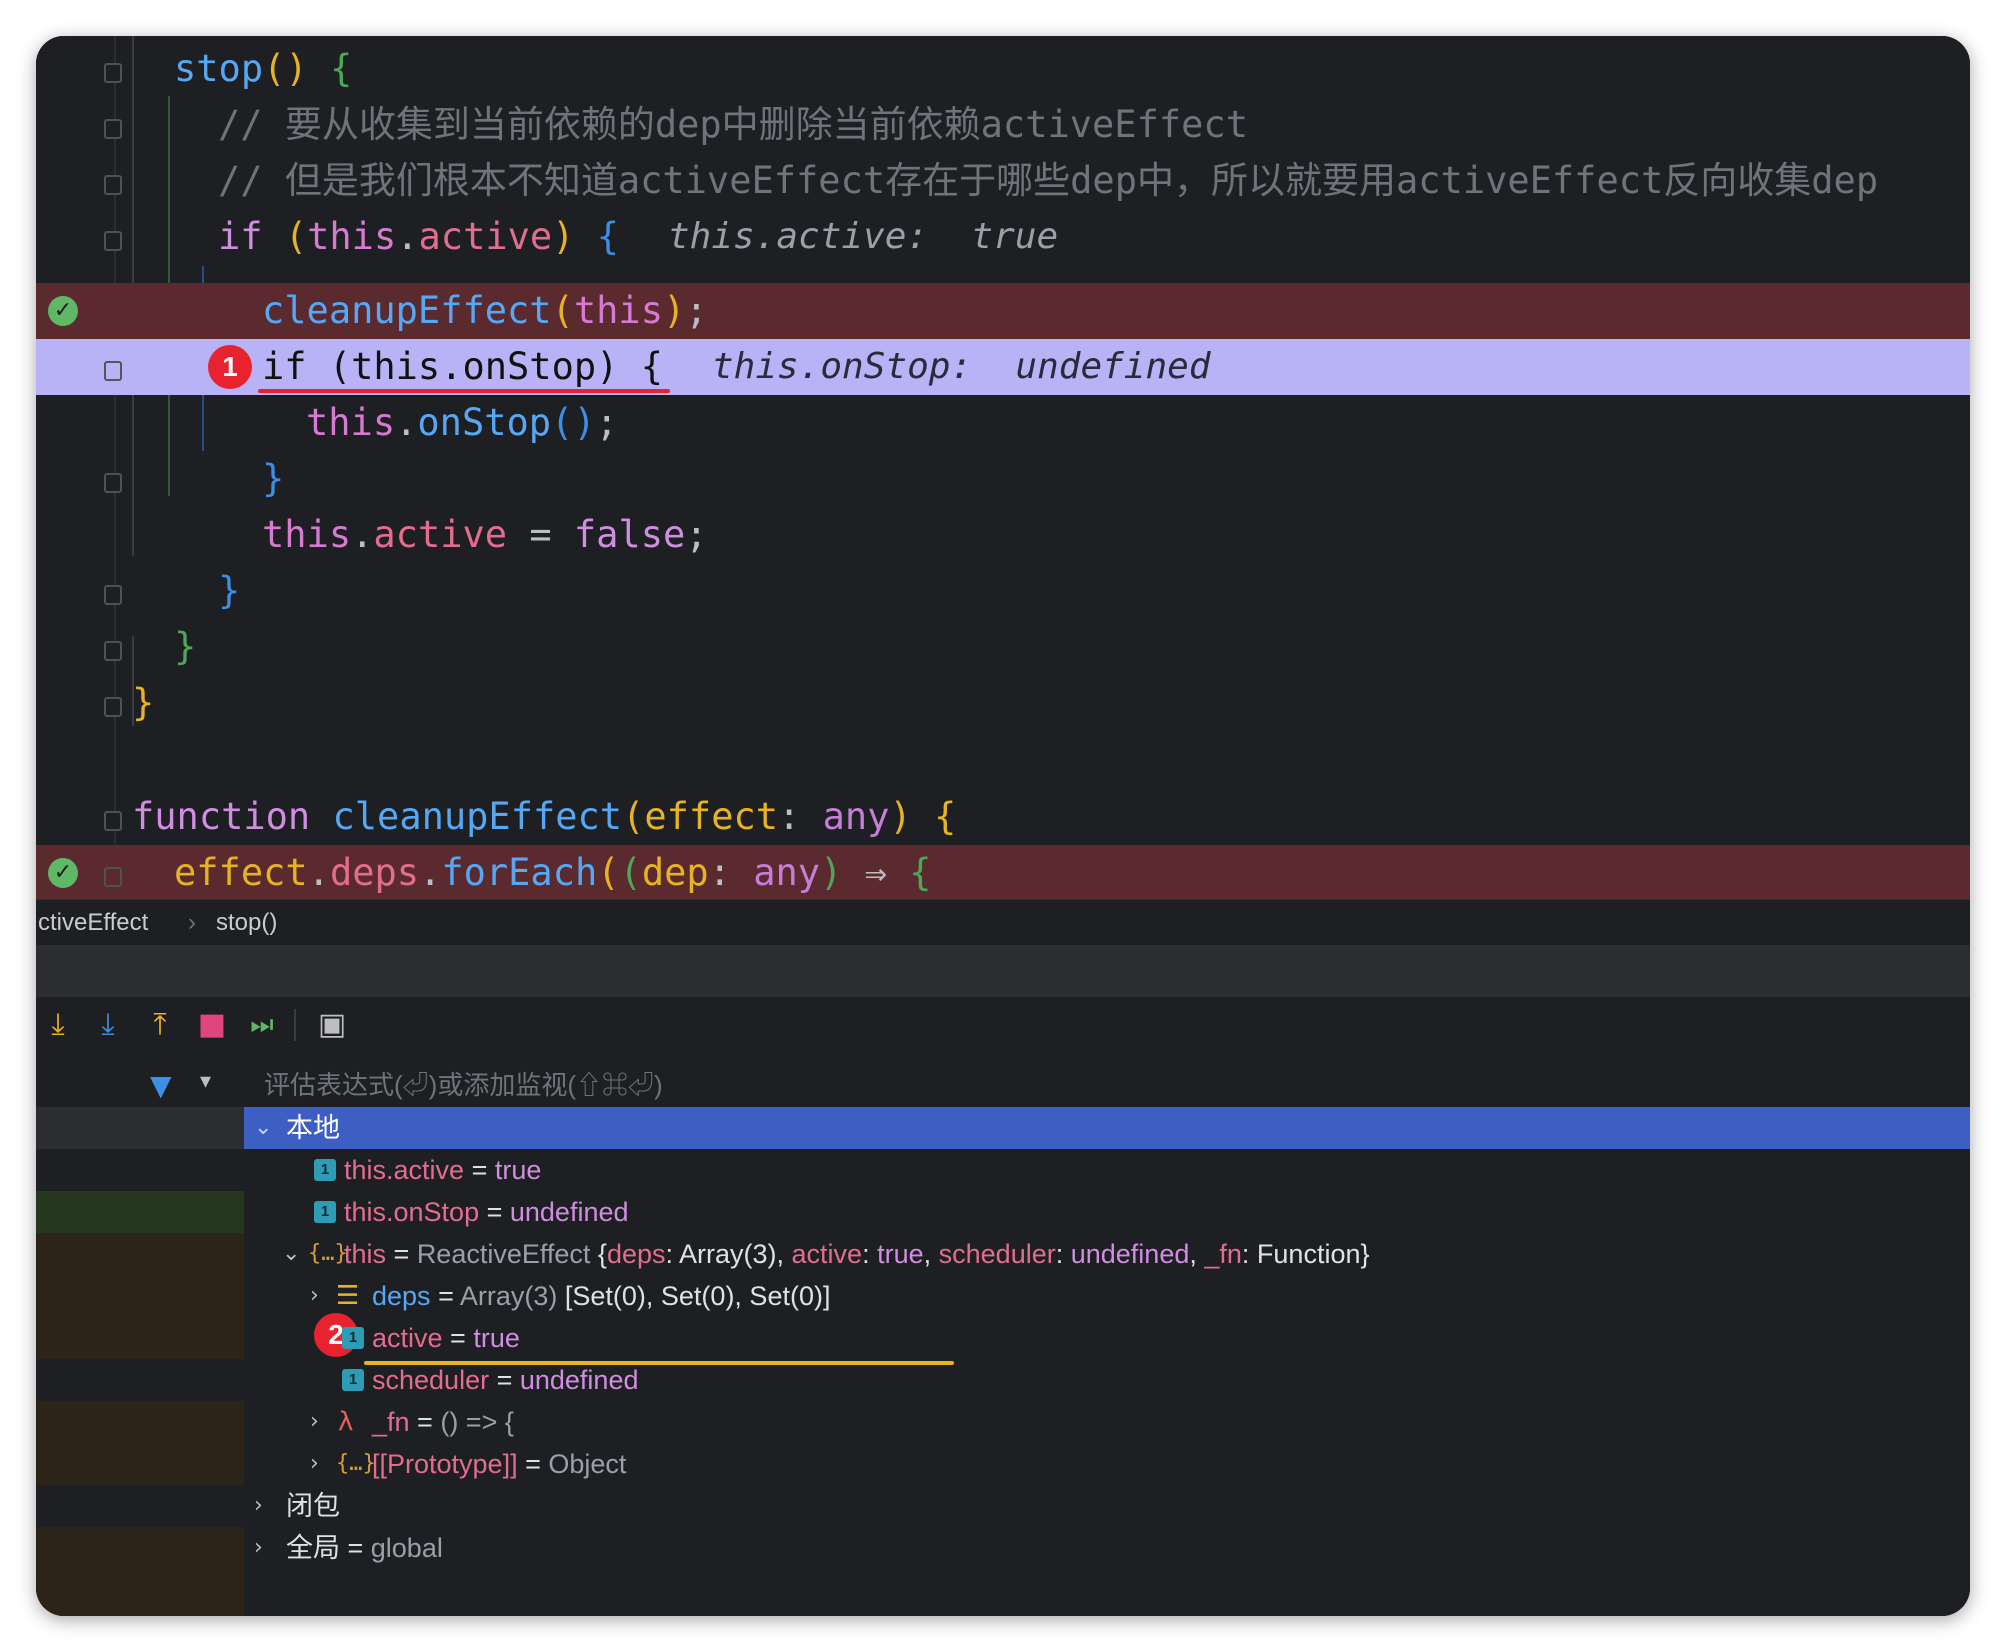 This screenshot has height=1652, width=2006. What do you see at coordinates (1107, 1212) in the screenshot?
I see `variable-row: 1 this.onStop = undefined` at bounding box center [1107, 1212].